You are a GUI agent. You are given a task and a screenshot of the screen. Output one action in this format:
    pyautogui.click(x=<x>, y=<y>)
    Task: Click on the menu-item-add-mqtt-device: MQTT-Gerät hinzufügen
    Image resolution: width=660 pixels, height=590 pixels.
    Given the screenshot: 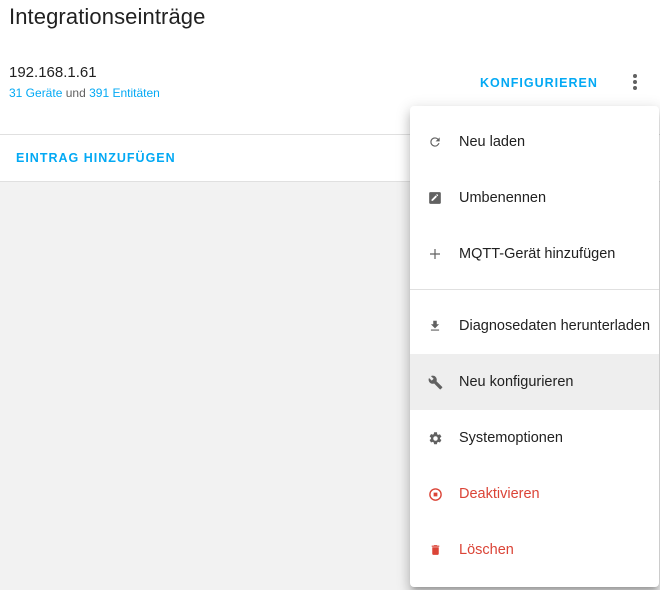 What is the action you would take?
    pyautogui.click(x=534, y=254)
    